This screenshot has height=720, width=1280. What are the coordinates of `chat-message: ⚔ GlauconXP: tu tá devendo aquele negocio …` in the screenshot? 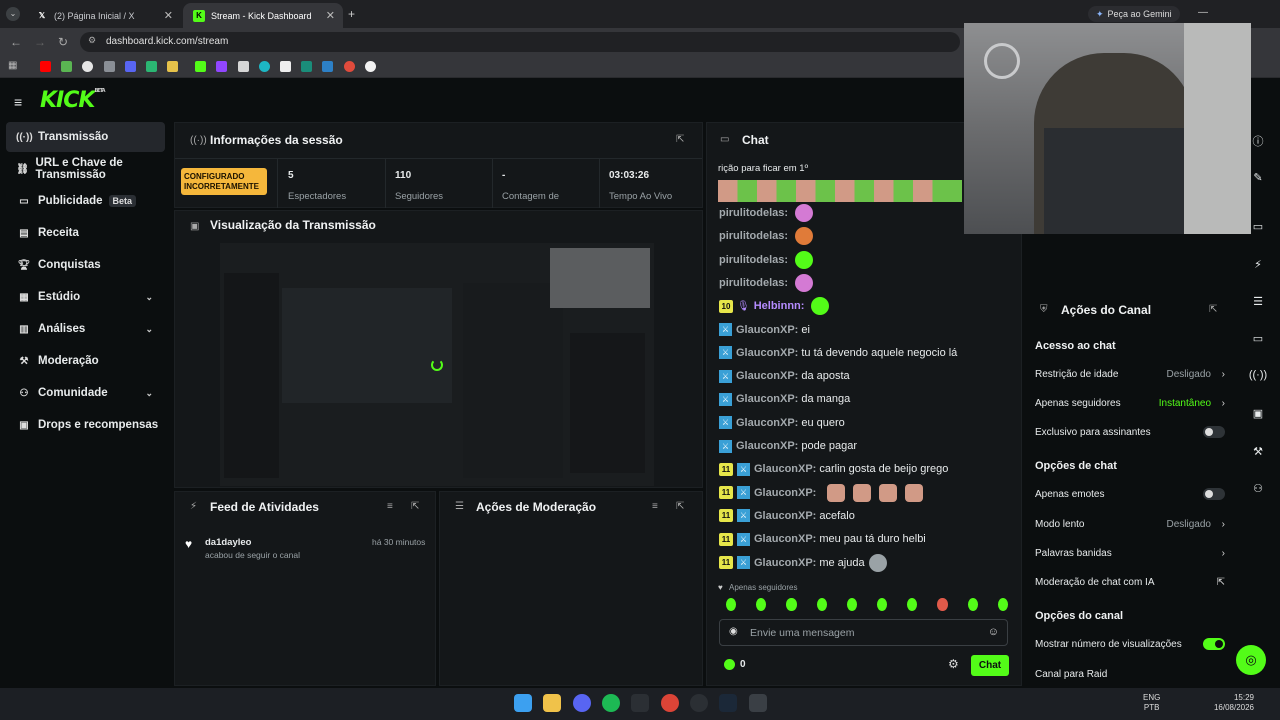 It's located at (838, 353).